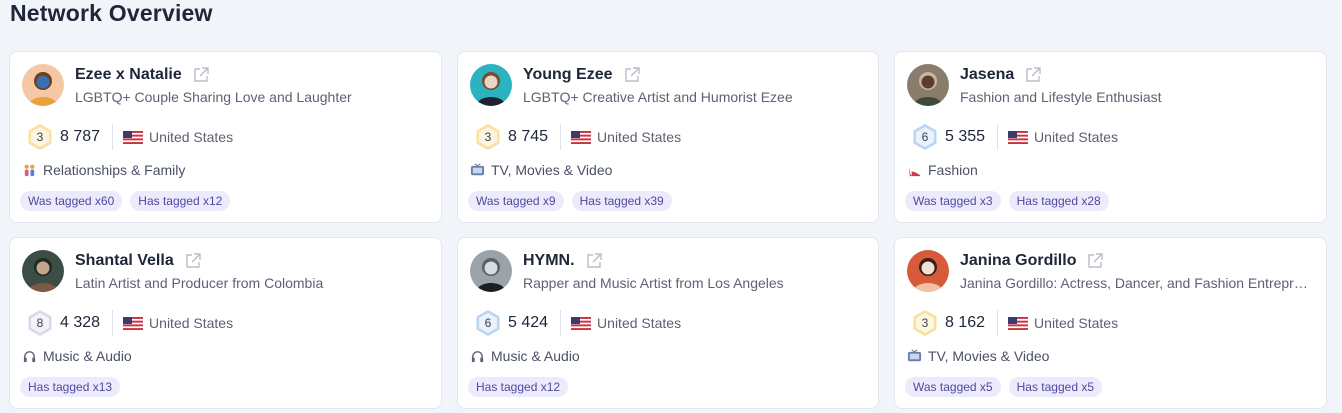 Image resolution: width=1342 pixels, height=413 pixels. I want to click on tag-list: Has tagged x12, so click(518, 387).